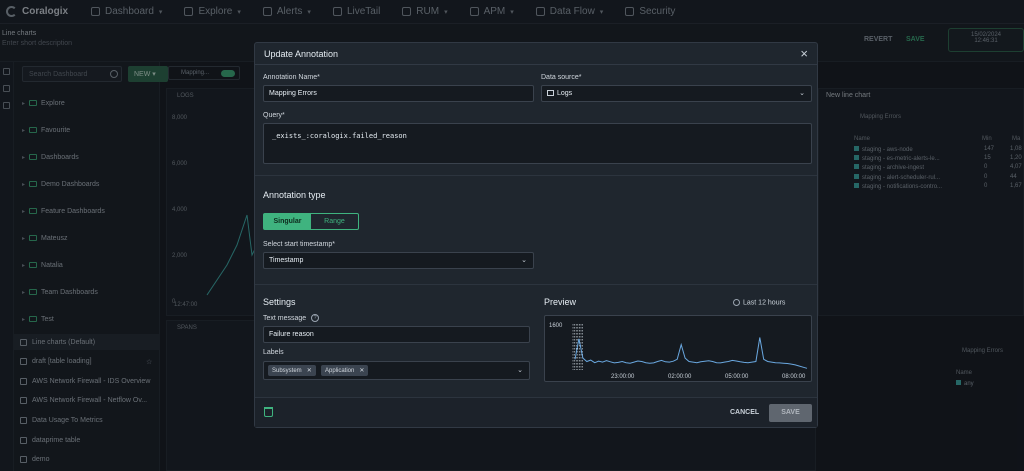 The image size is (1024, 471). Describe the element at coordinates (268, 412) in the screenshot. I see `trash-icon` at that location.